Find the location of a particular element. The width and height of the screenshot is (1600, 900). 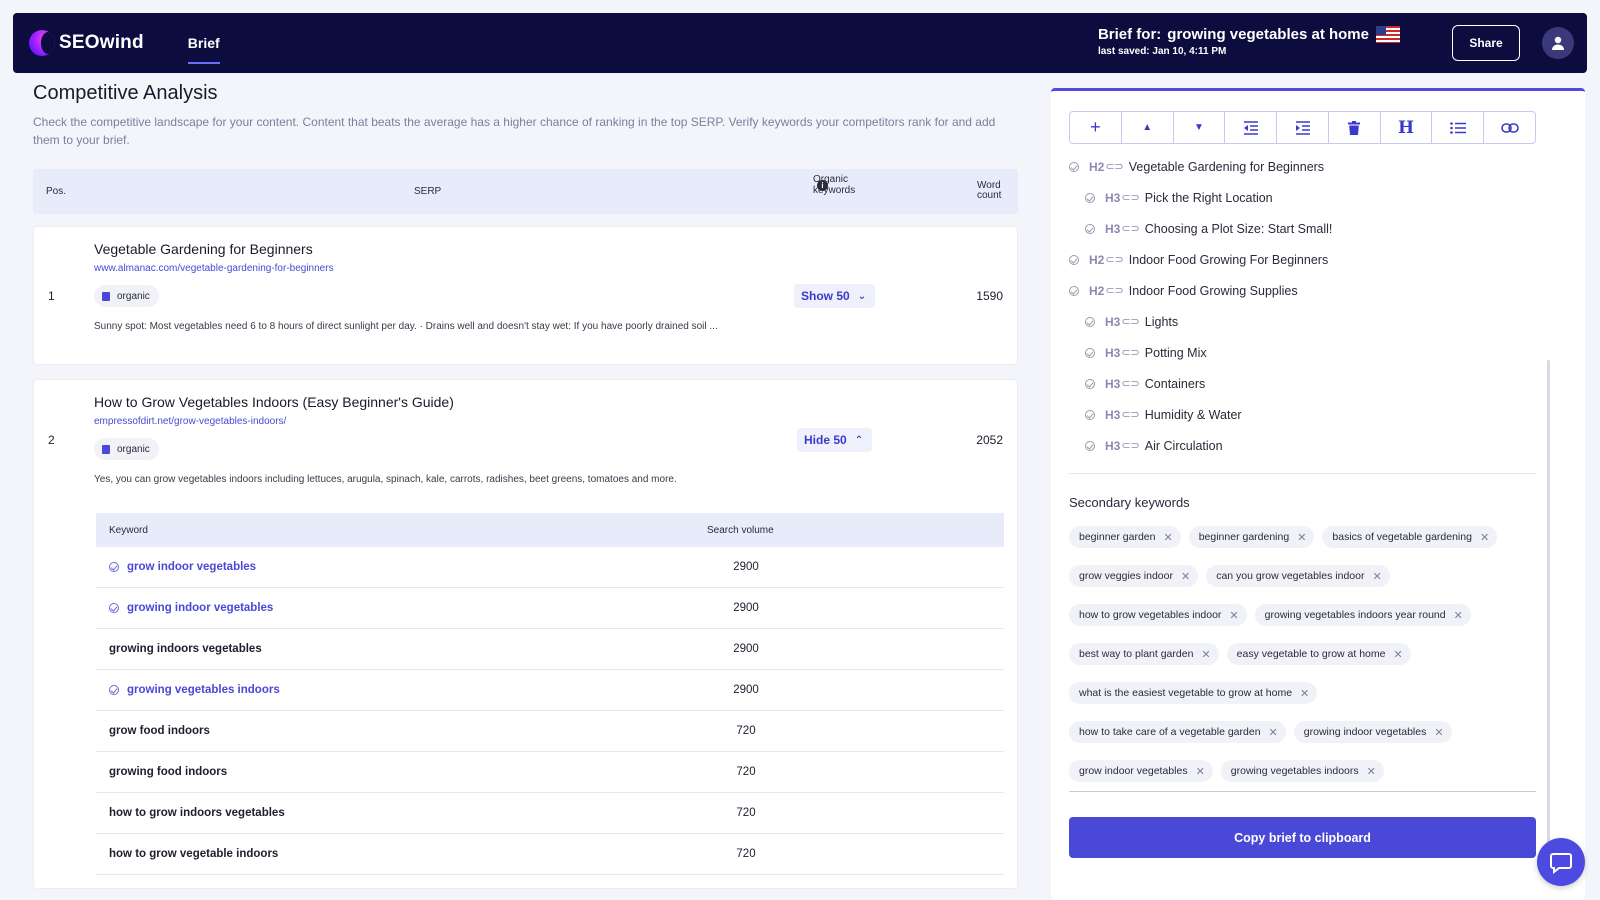

table-row: growing indoors vegetables 2900 is located at coordinates (550, 649).